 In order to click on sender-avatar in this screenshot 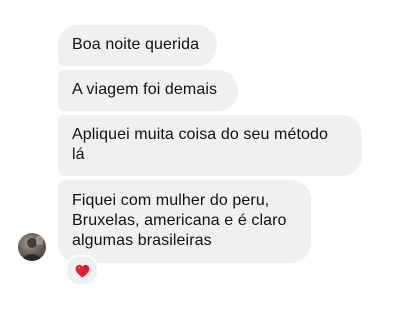, I will do `click(32, 247)`.